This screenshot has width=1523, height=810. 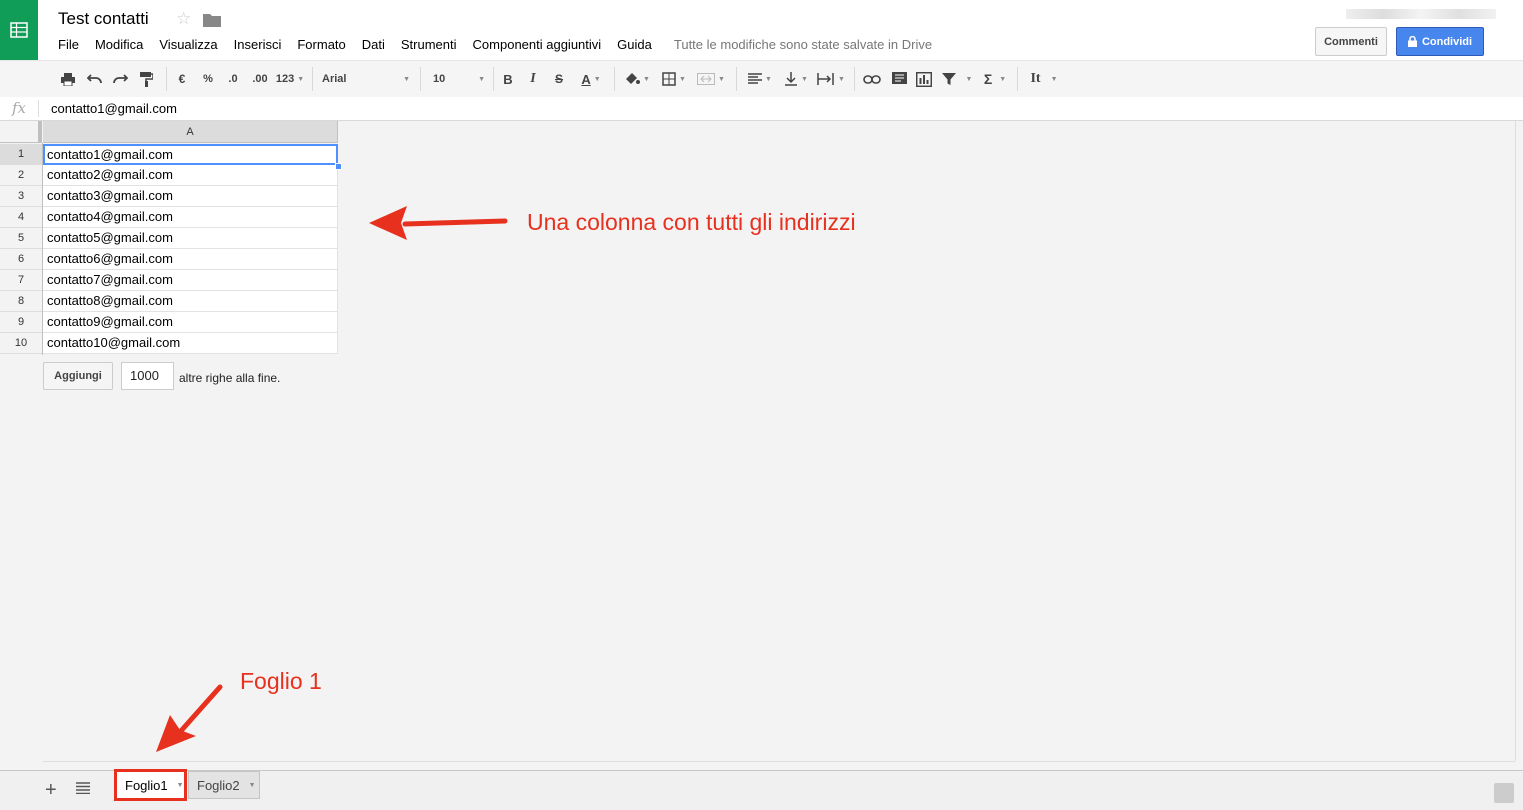 I want to click on table-row: 6 contatto6@gmail.com, so click(x=169, y=259).